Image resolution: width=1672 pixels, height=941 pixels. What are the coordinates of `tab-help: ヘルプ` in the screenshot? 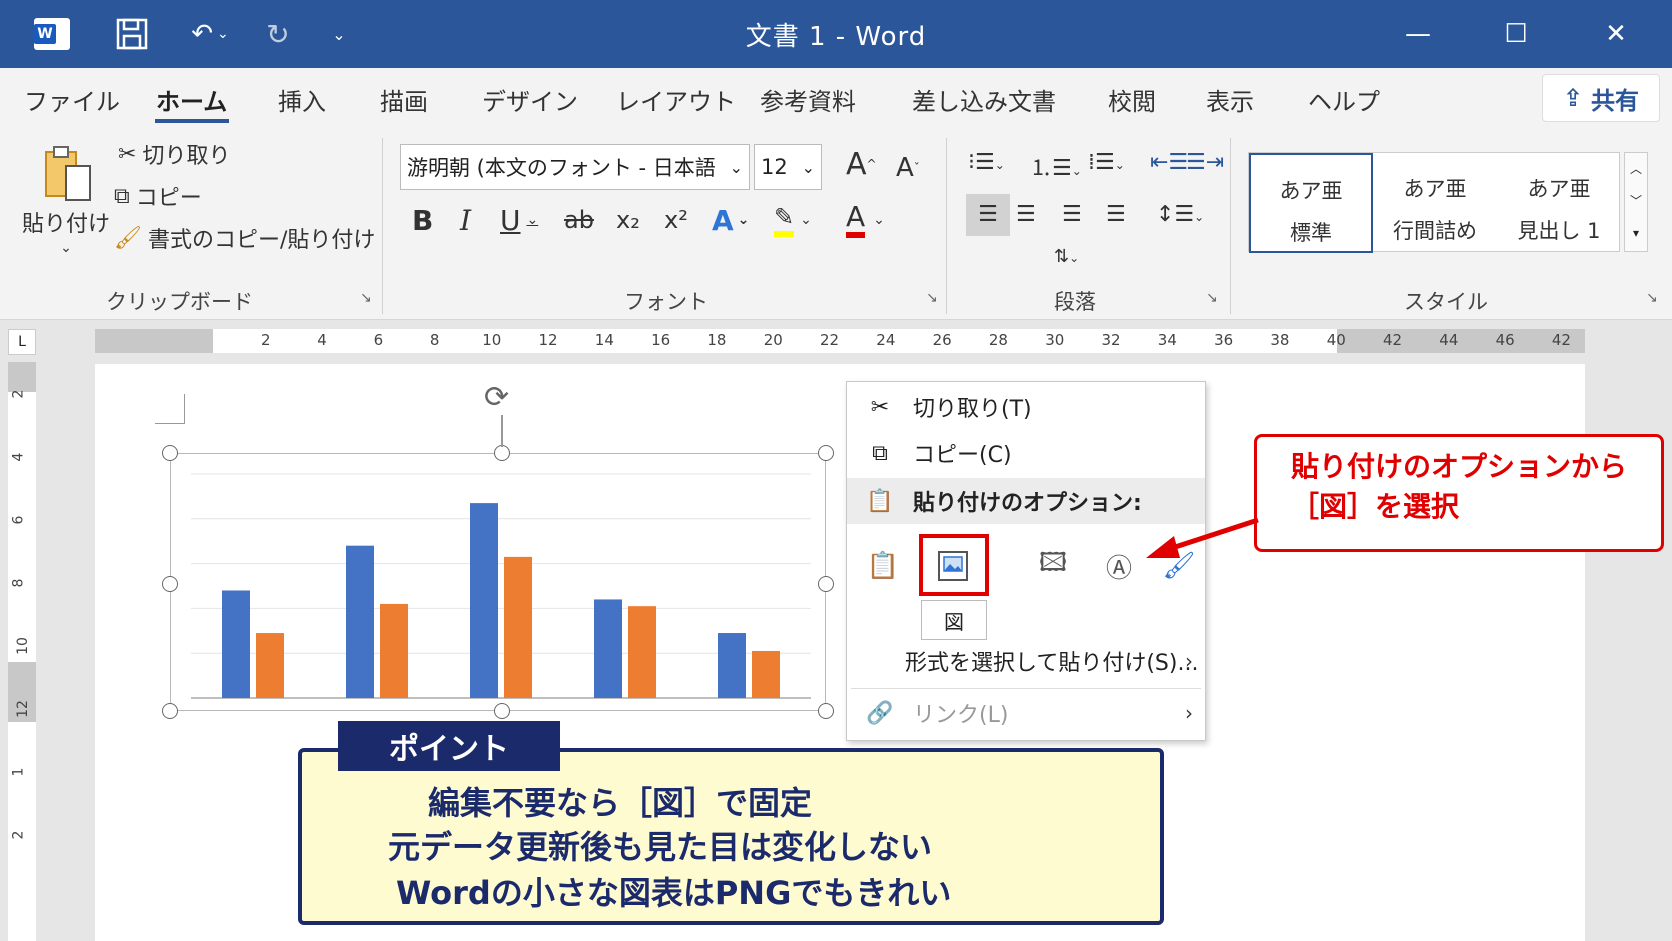 It's located at (1344, 99).